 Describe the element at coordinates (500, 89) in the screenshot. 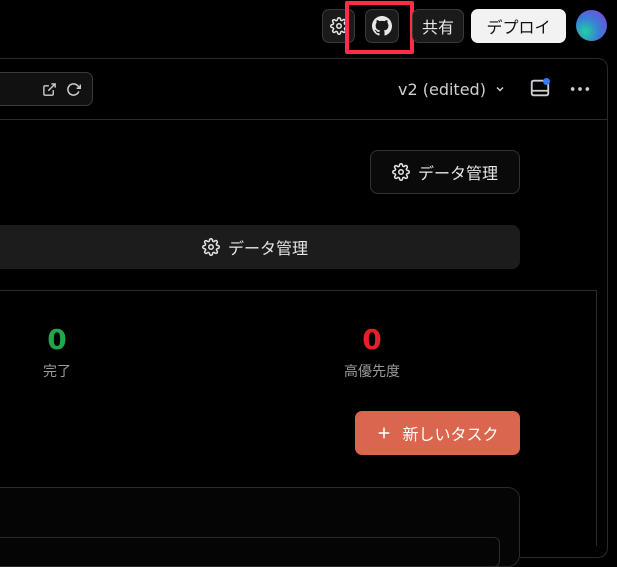

I see `chevron-down-icon` at that location.